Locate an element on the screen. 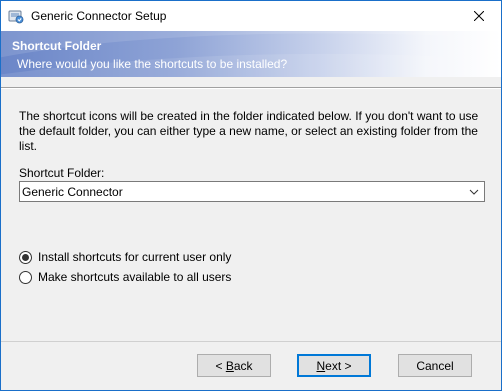  next-button: Next > is located at coordinates (334, 365).